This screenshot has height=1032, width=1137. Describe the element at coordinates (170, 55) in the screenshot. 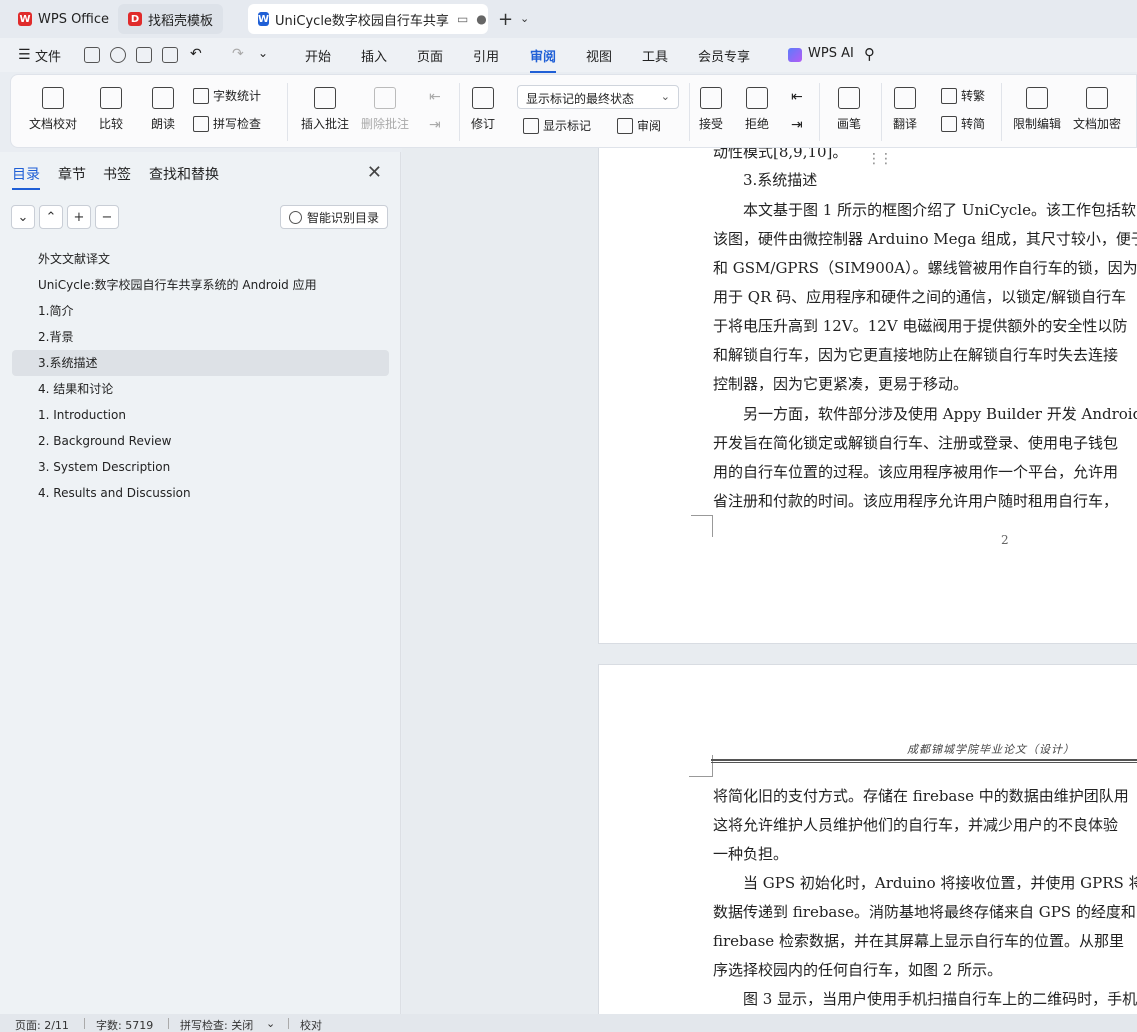

I see `print-preview-icon` at that location.